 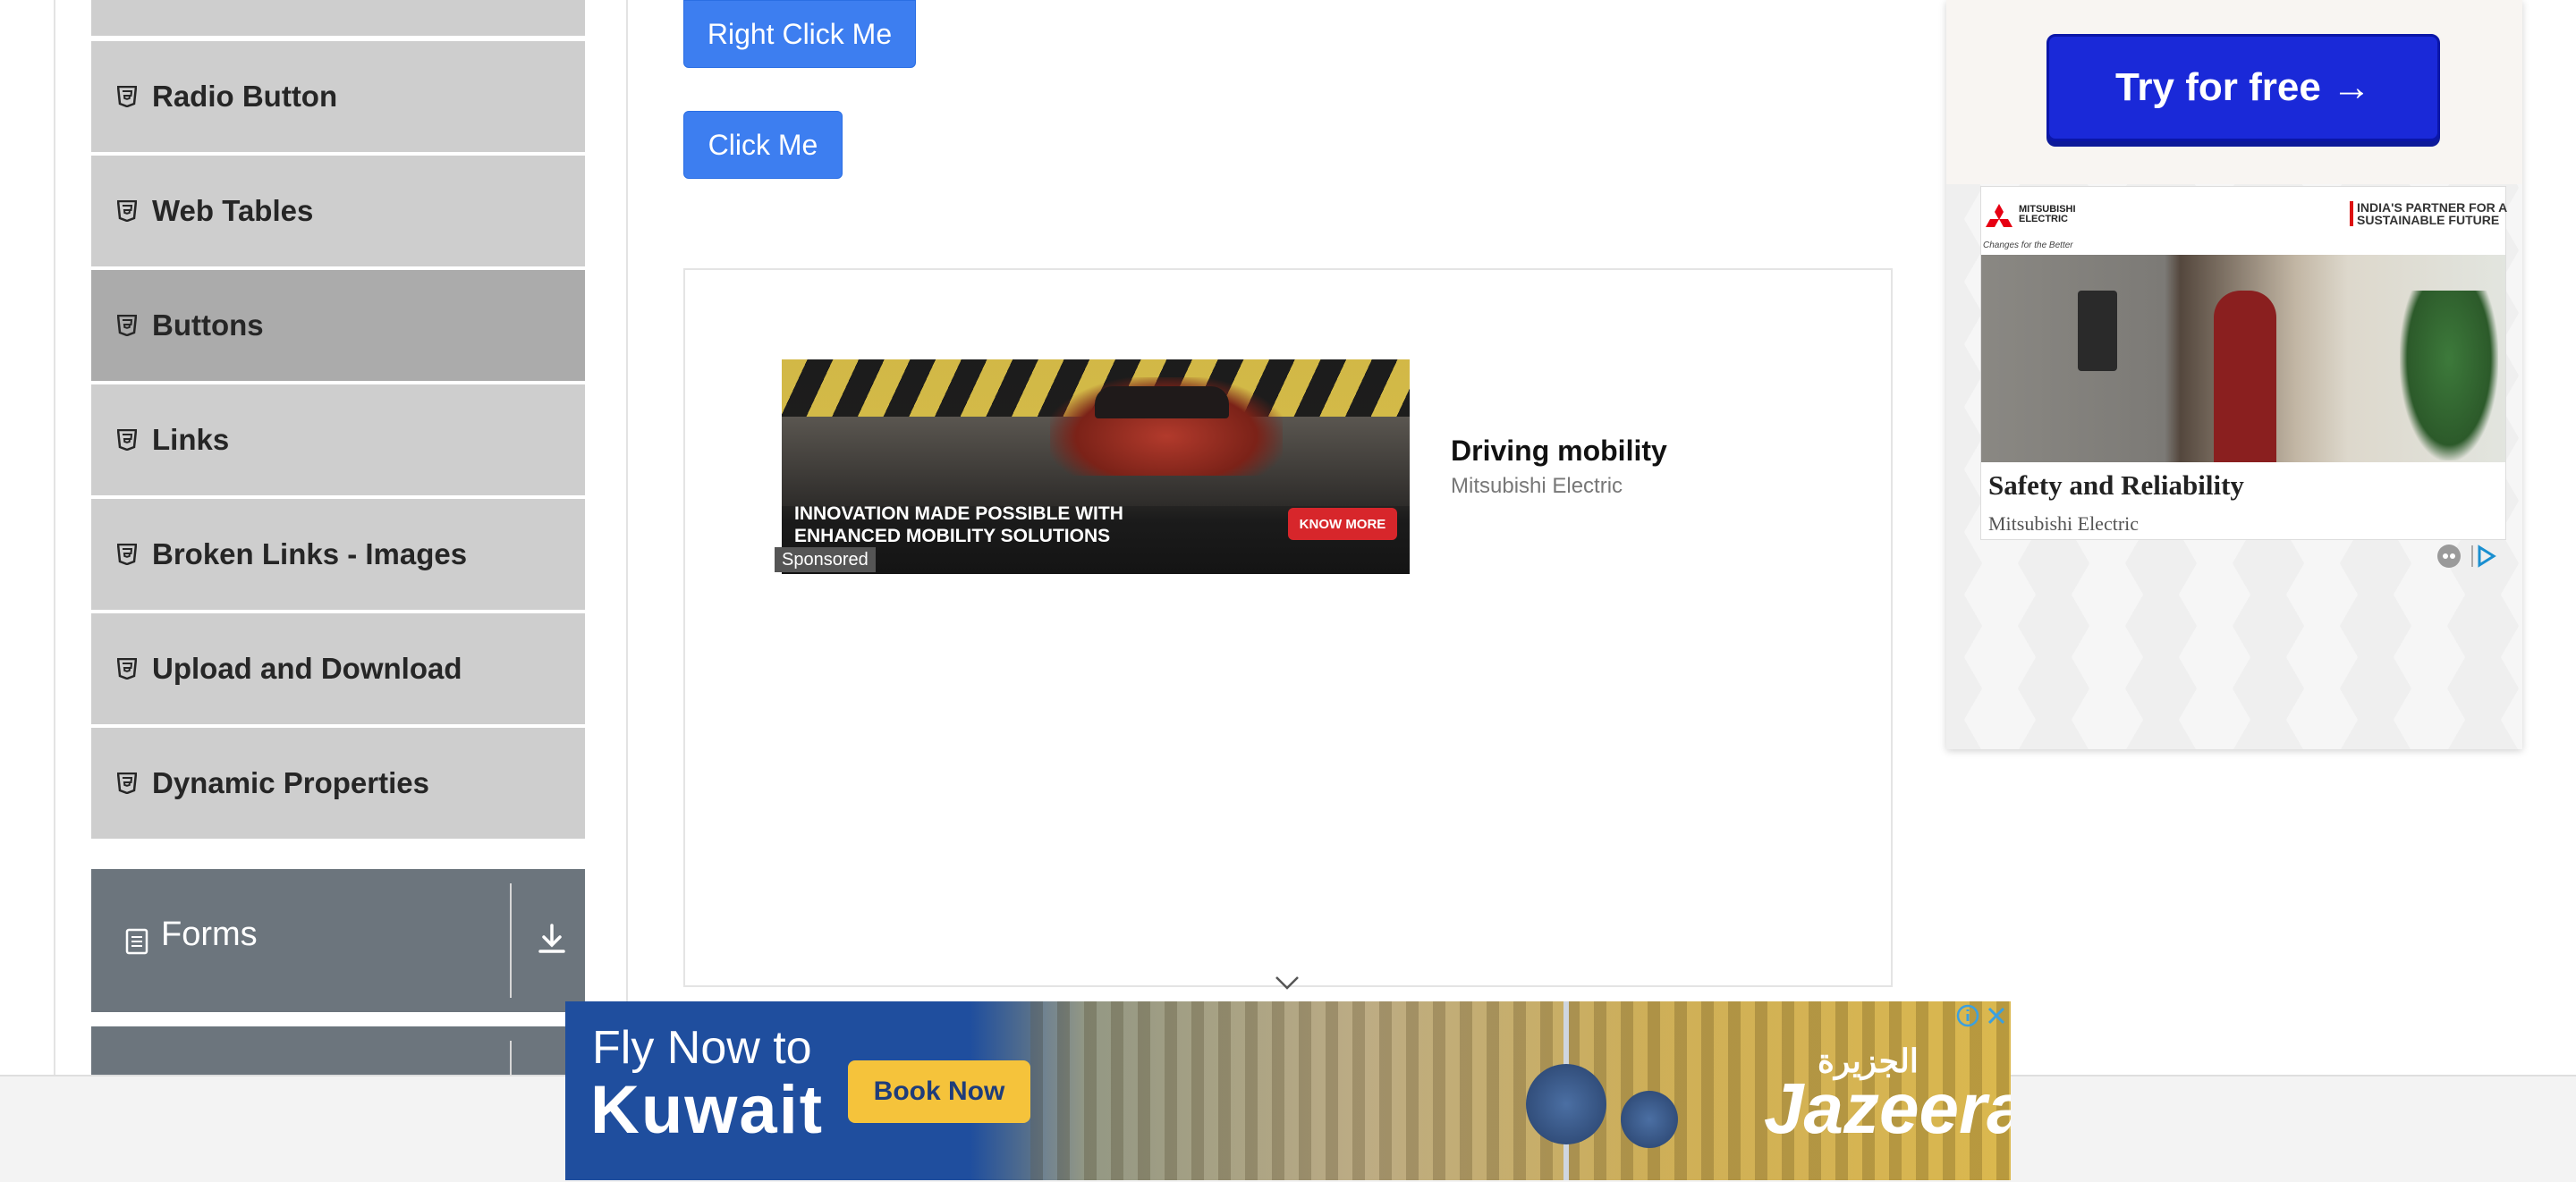 I want to click on sidebar-item-broken-links: Broken Links - Images, so click(x=338, y=554).